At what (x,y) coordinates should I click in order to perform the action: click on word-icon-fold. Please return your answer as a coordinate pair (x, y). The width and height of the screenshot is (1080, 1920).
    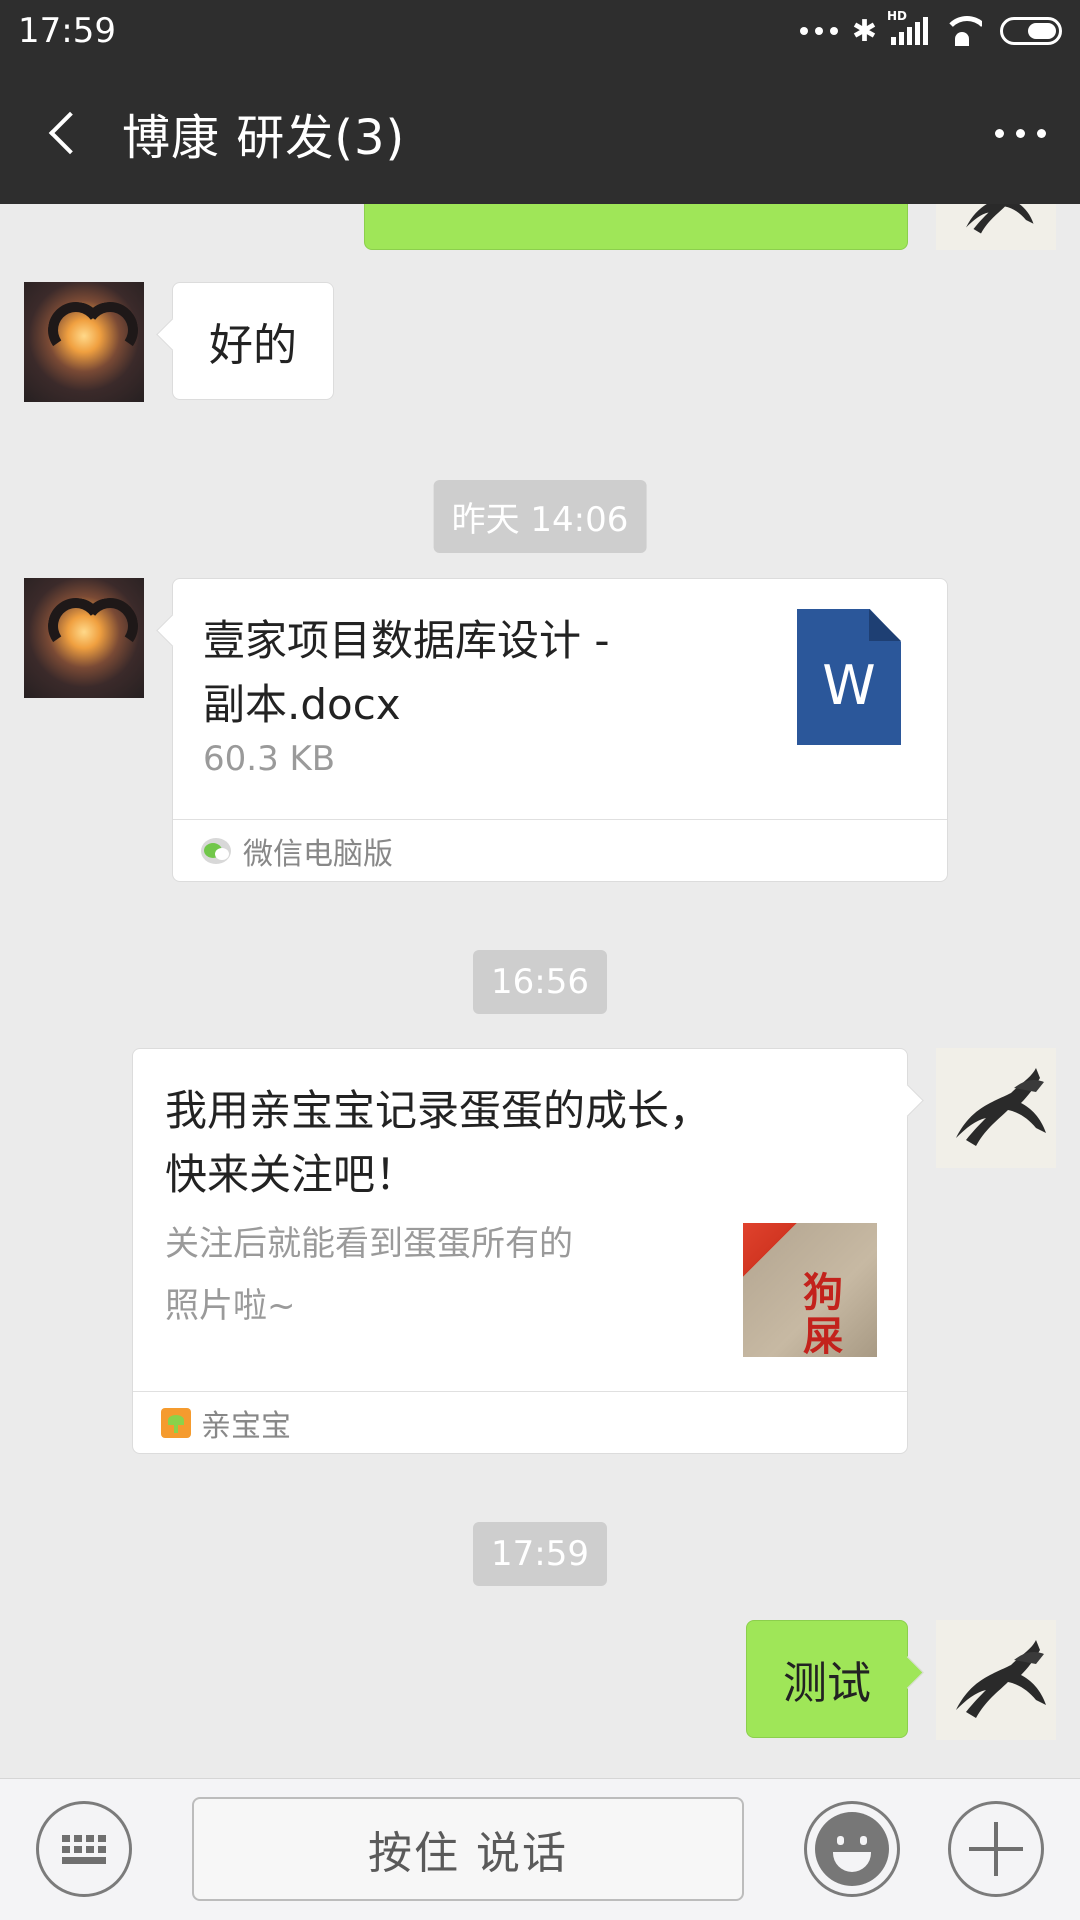
    Looking at the image, I should click on (885, 625).